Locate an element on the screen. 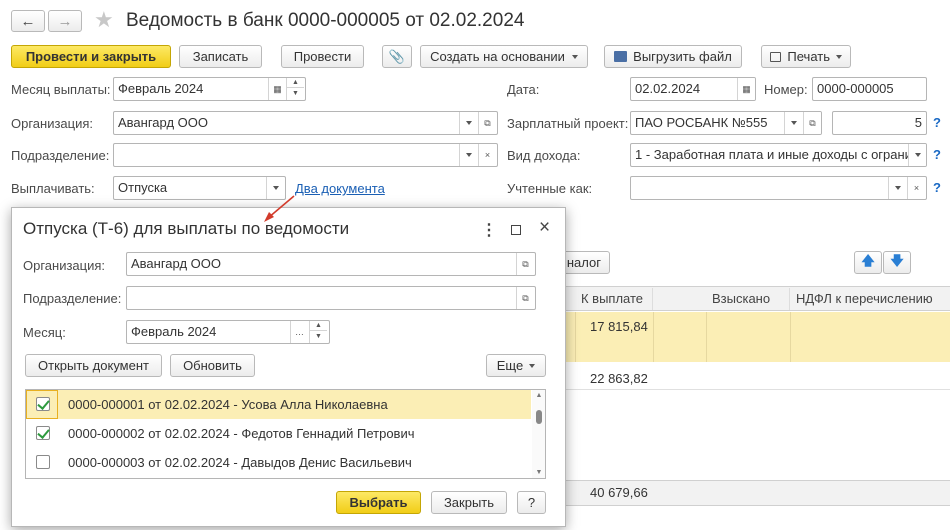  salary-label: Зарплатный проект: is located at coordinates (568, 123).